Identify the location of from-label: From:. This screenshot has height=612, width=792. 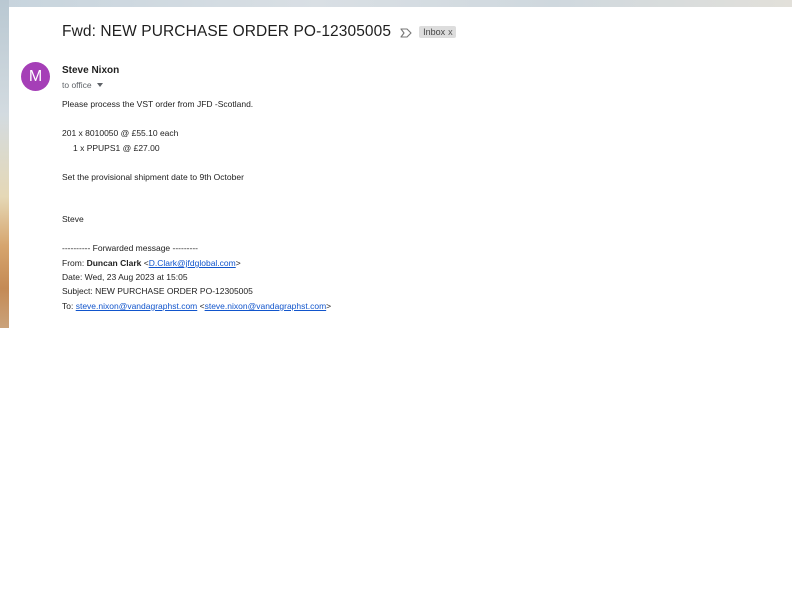
(74, 263).